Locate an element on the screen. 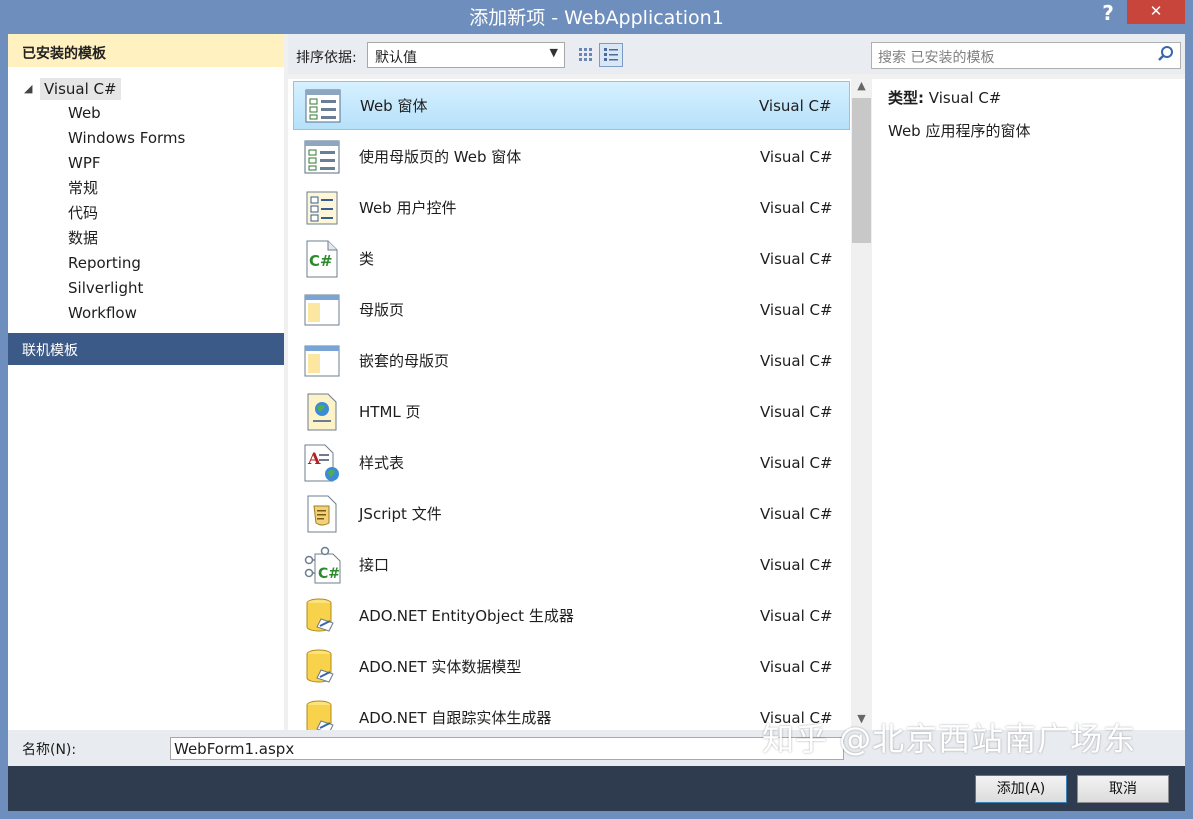 This screenshot has height=819, width=1193. stylesheet-icon: A is located at coordinates (322, 463).